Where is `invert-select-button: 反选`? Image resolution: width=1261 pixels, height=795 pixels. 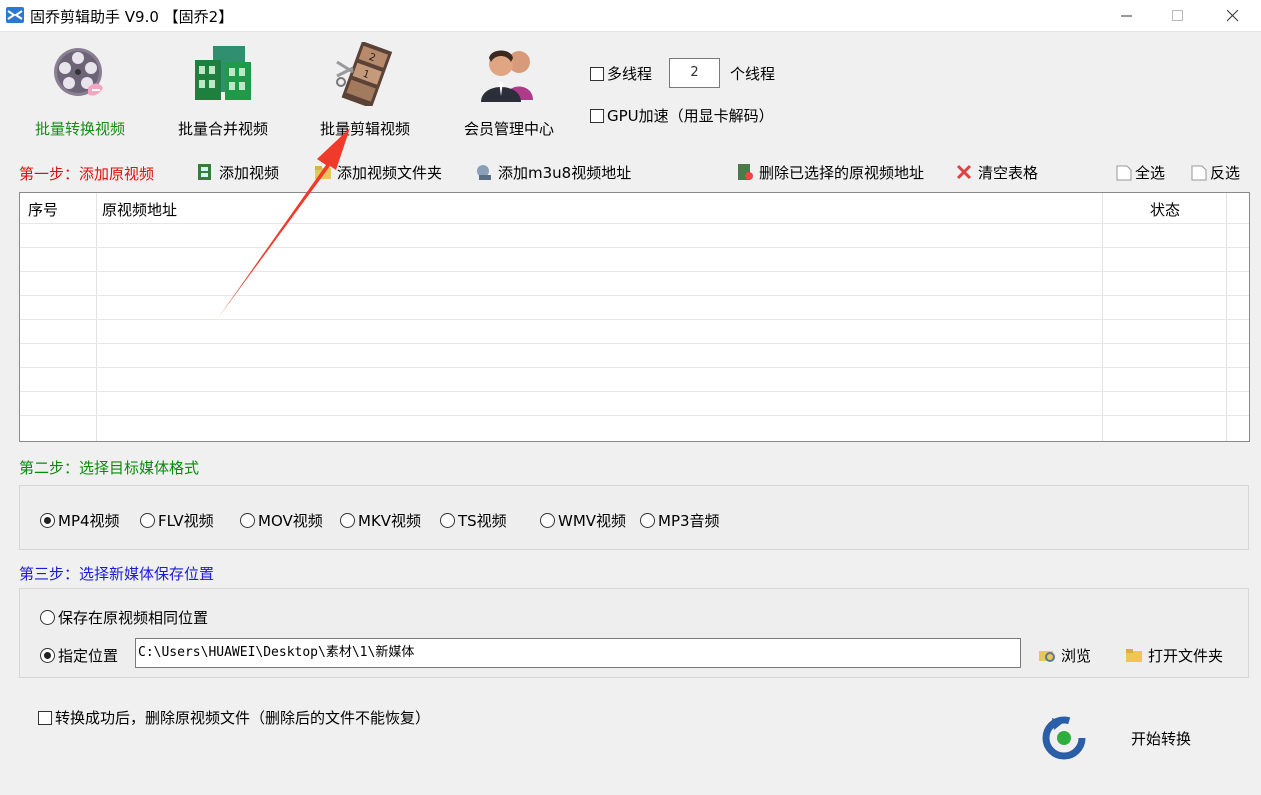
invert-select-button: 反选 is located at coordinates (1215, 173).